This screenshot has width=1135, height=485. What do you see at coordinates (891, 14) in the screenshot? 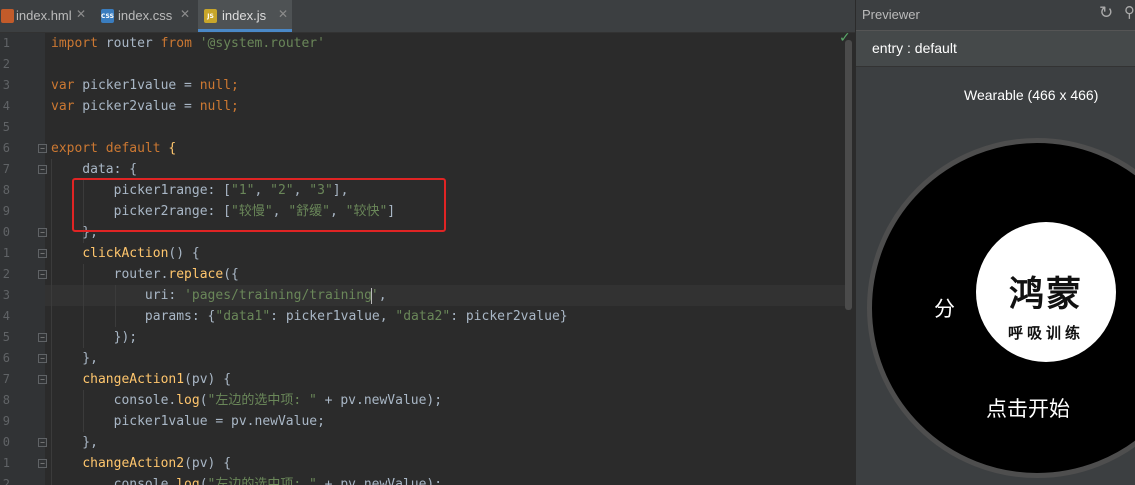
I see `previewer-title: Previewer` at bounding box center [891, 14].